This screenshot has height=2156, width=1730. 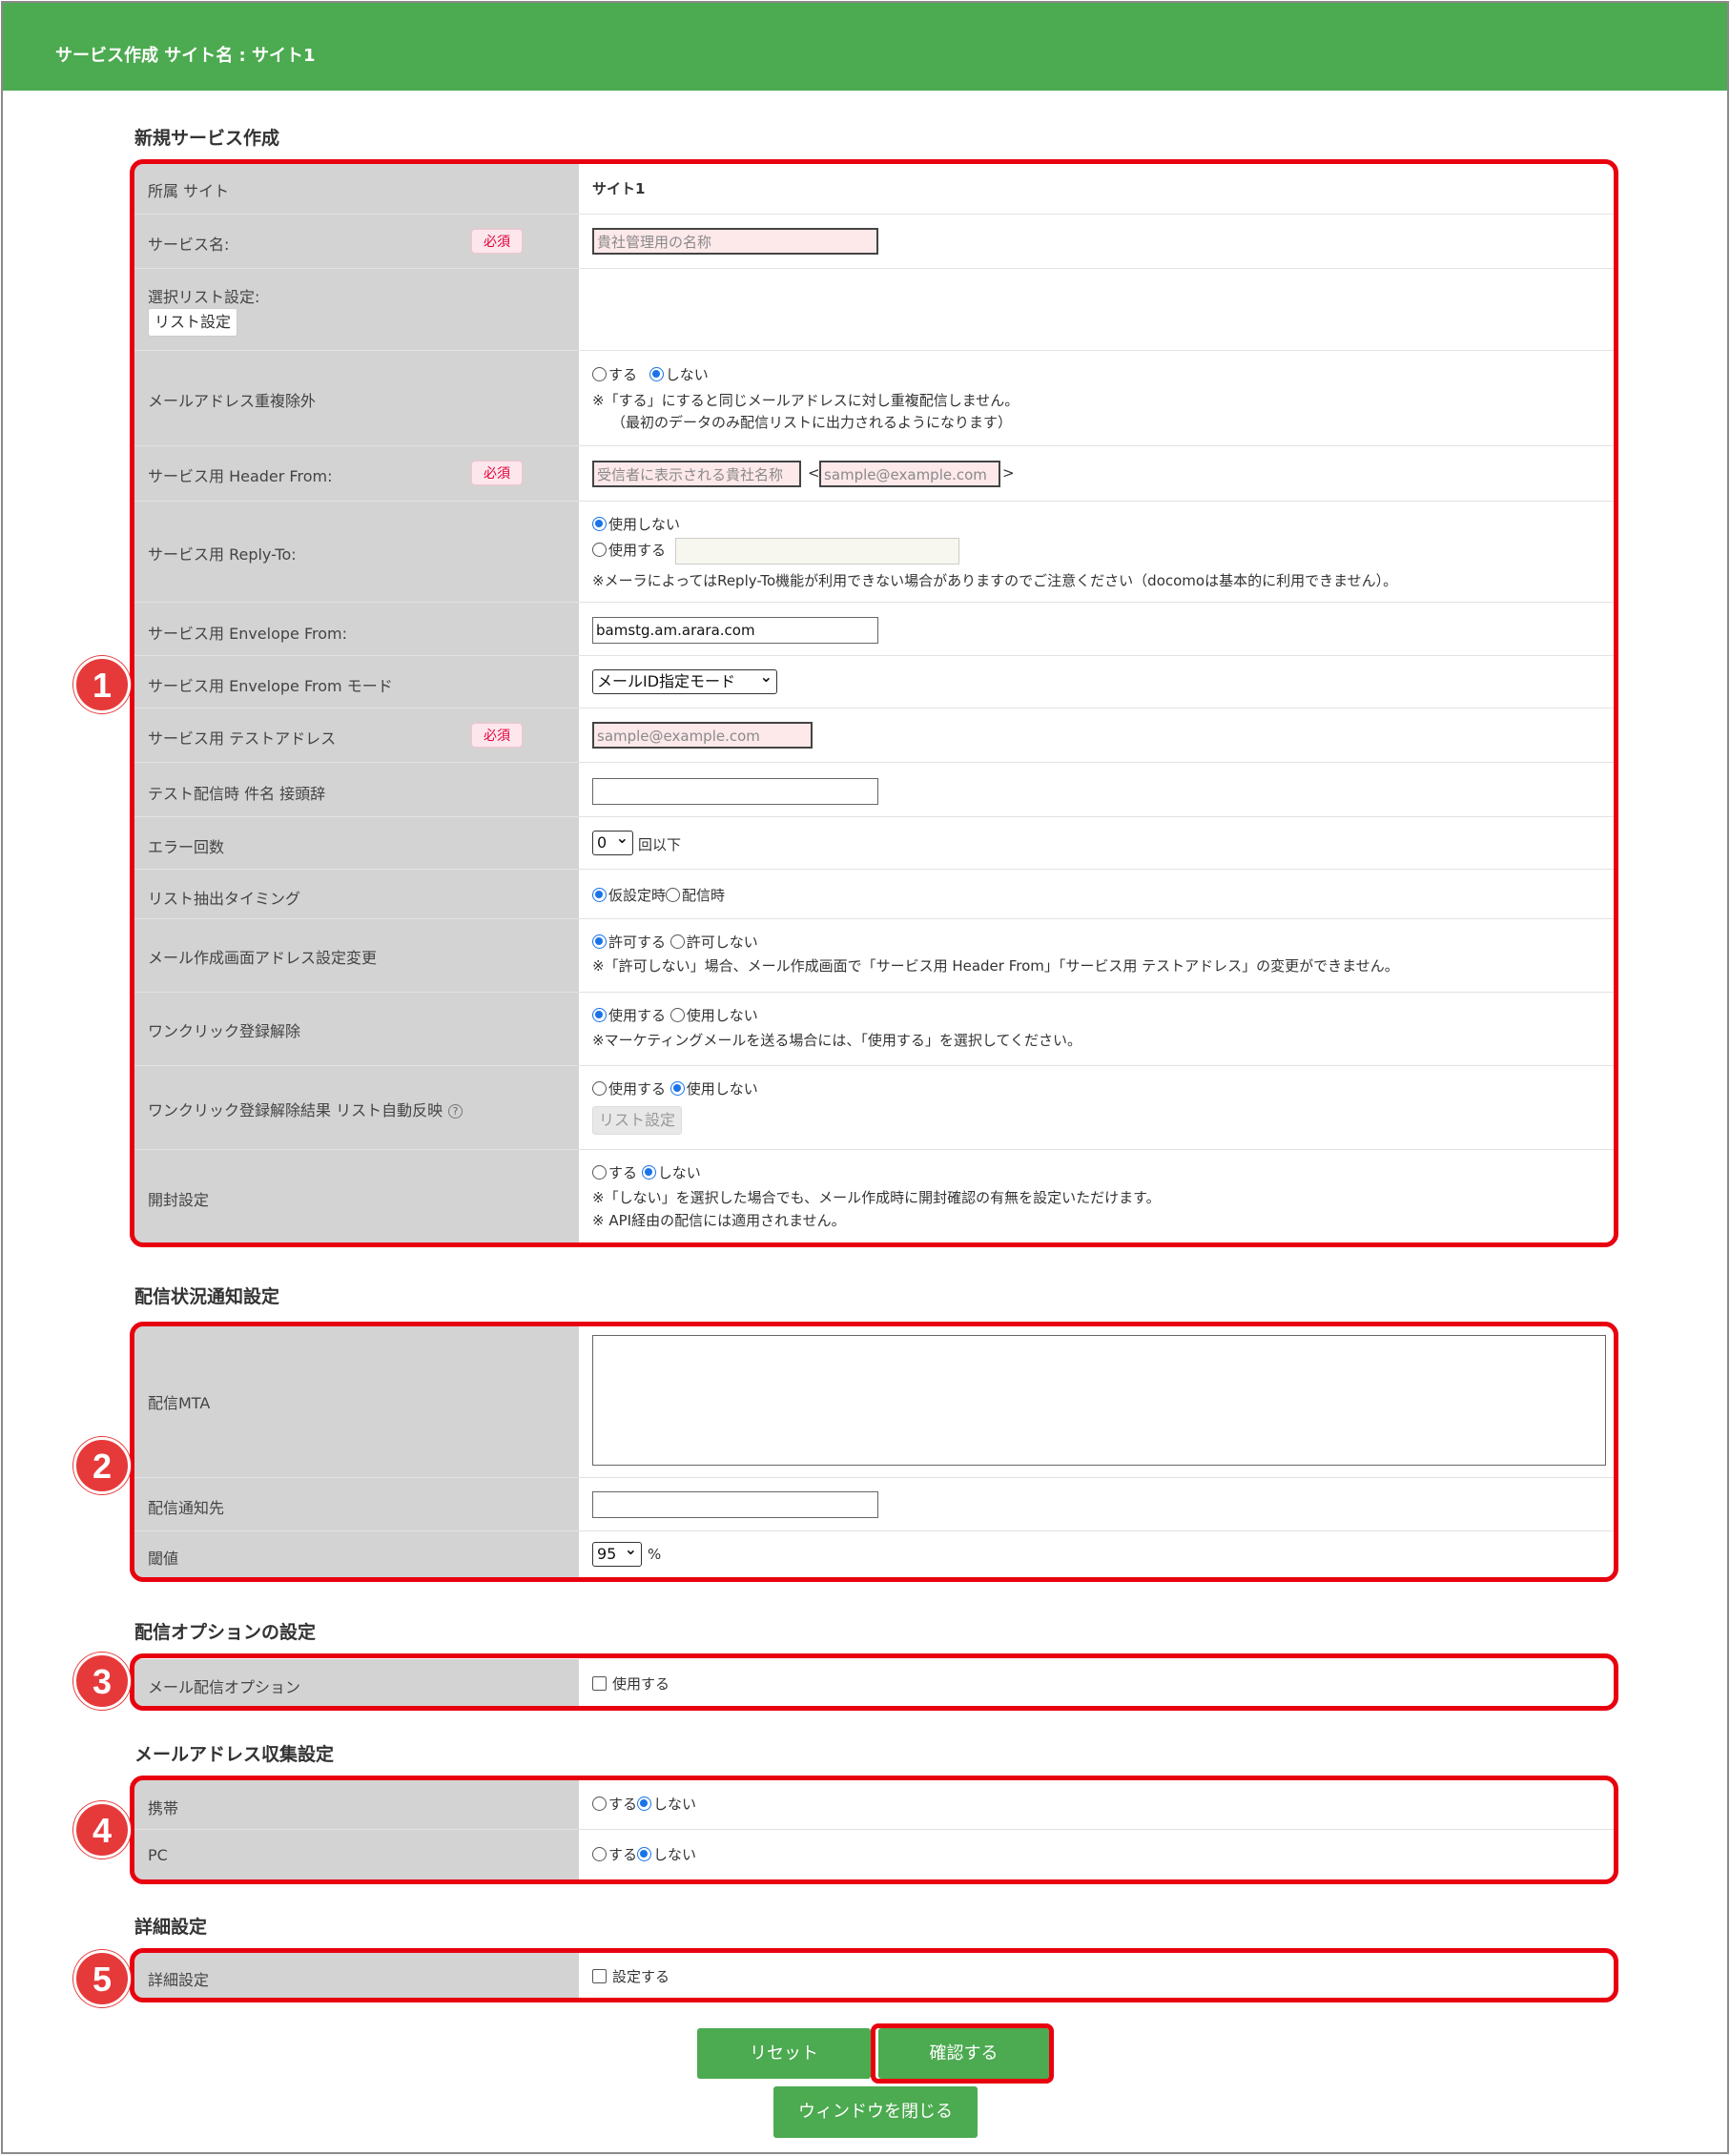 I want to click on reply-to-off-radio, so click(x=600, y=524).